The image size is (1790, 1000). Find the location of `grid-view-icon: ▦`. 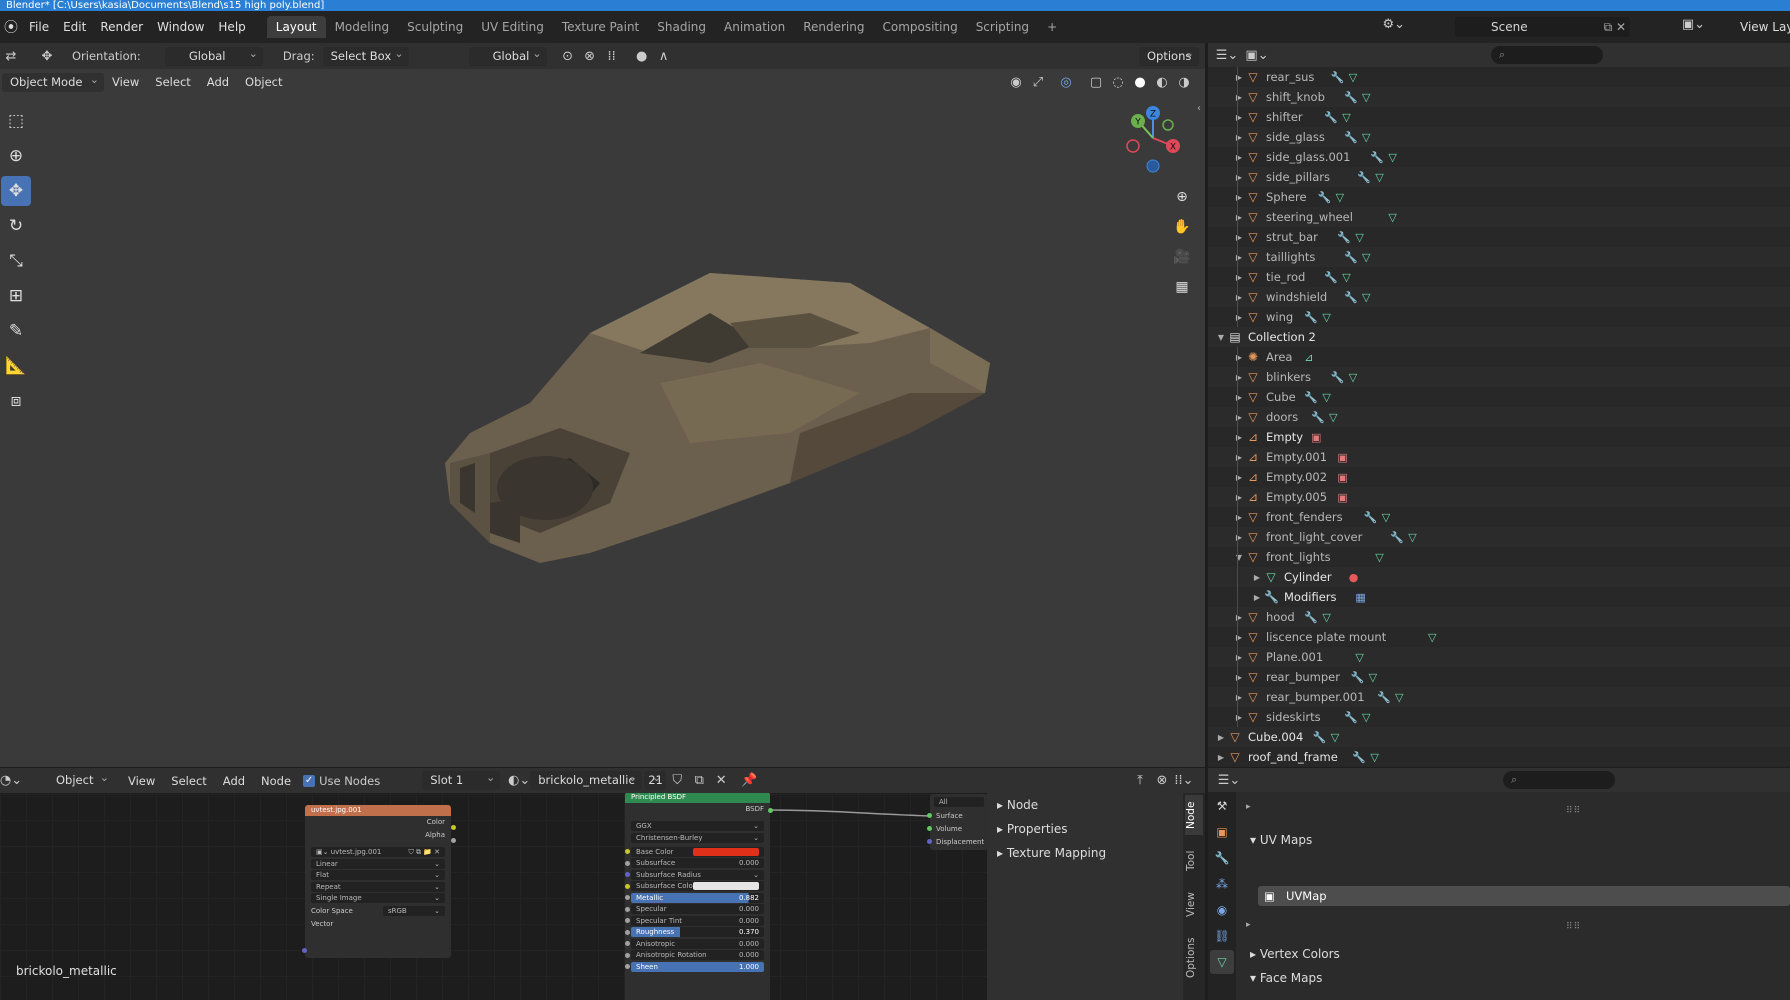

grid-view-icon: ▦ is located at coordinates (1182, 287).